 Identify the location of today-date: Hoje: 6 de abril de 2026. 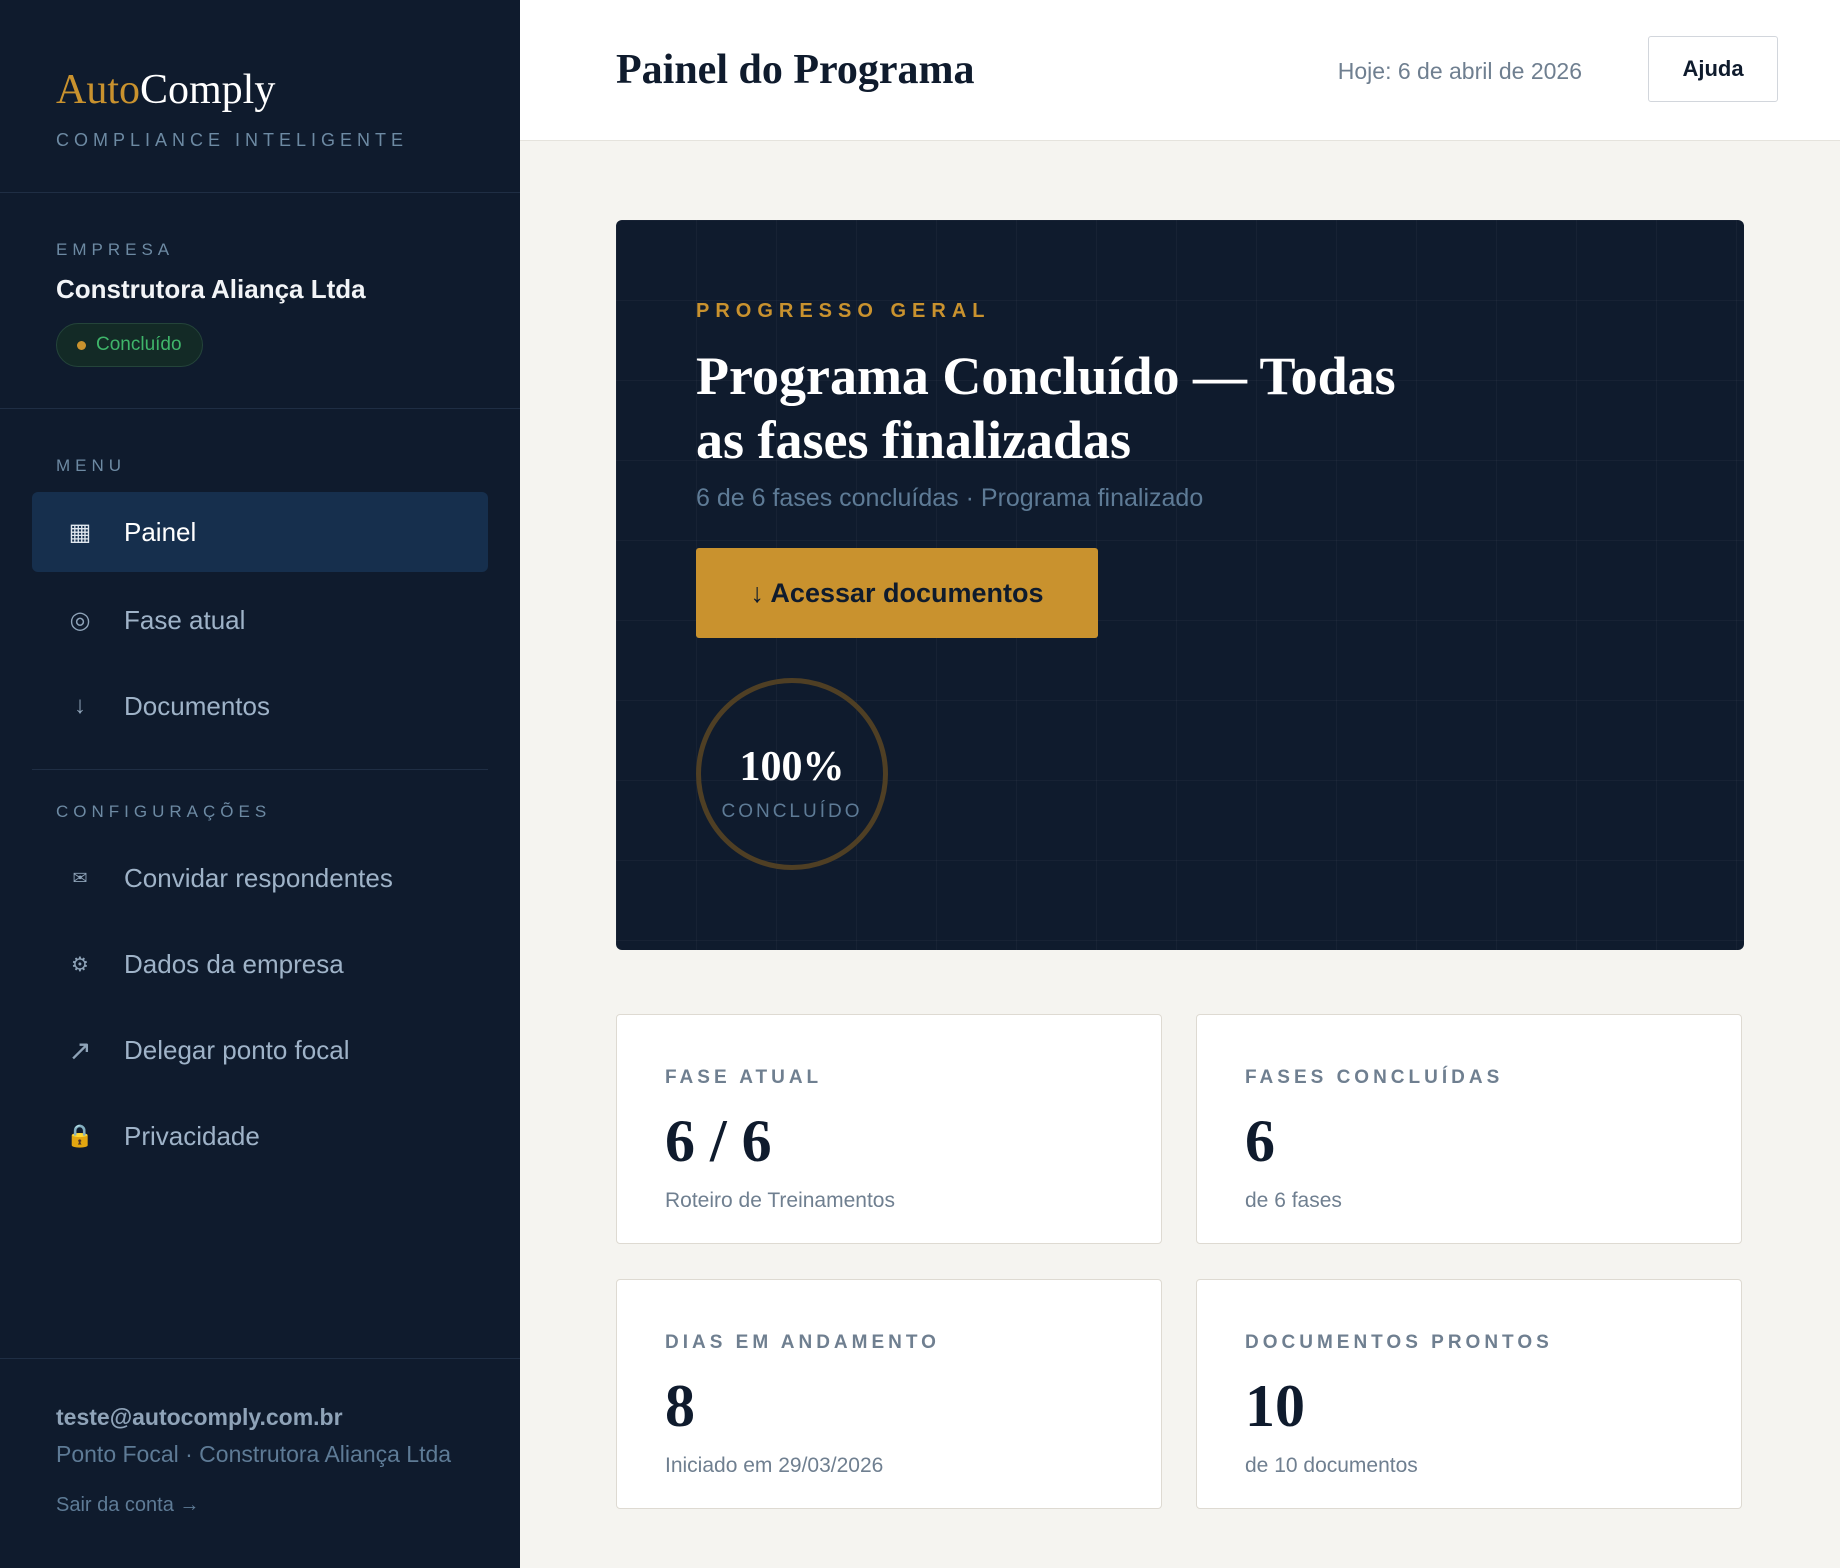
(1459, 71).